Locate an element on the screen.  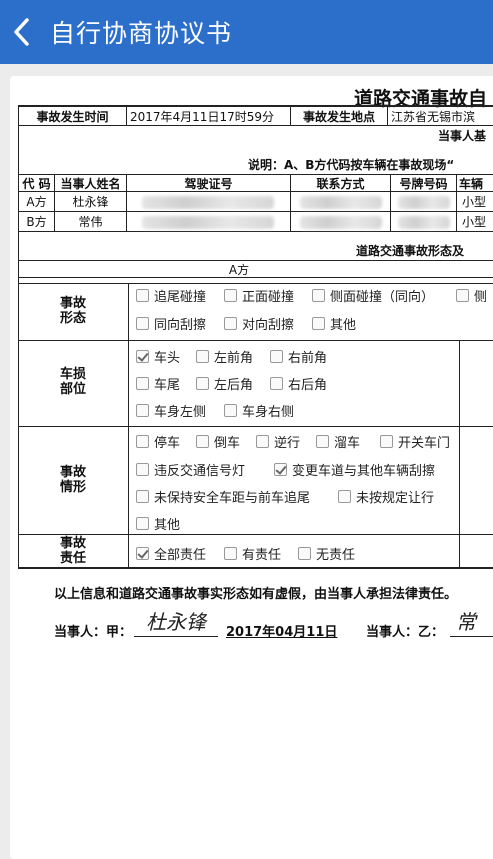
party-a-code: A方 is located at coordinates (36, 202).